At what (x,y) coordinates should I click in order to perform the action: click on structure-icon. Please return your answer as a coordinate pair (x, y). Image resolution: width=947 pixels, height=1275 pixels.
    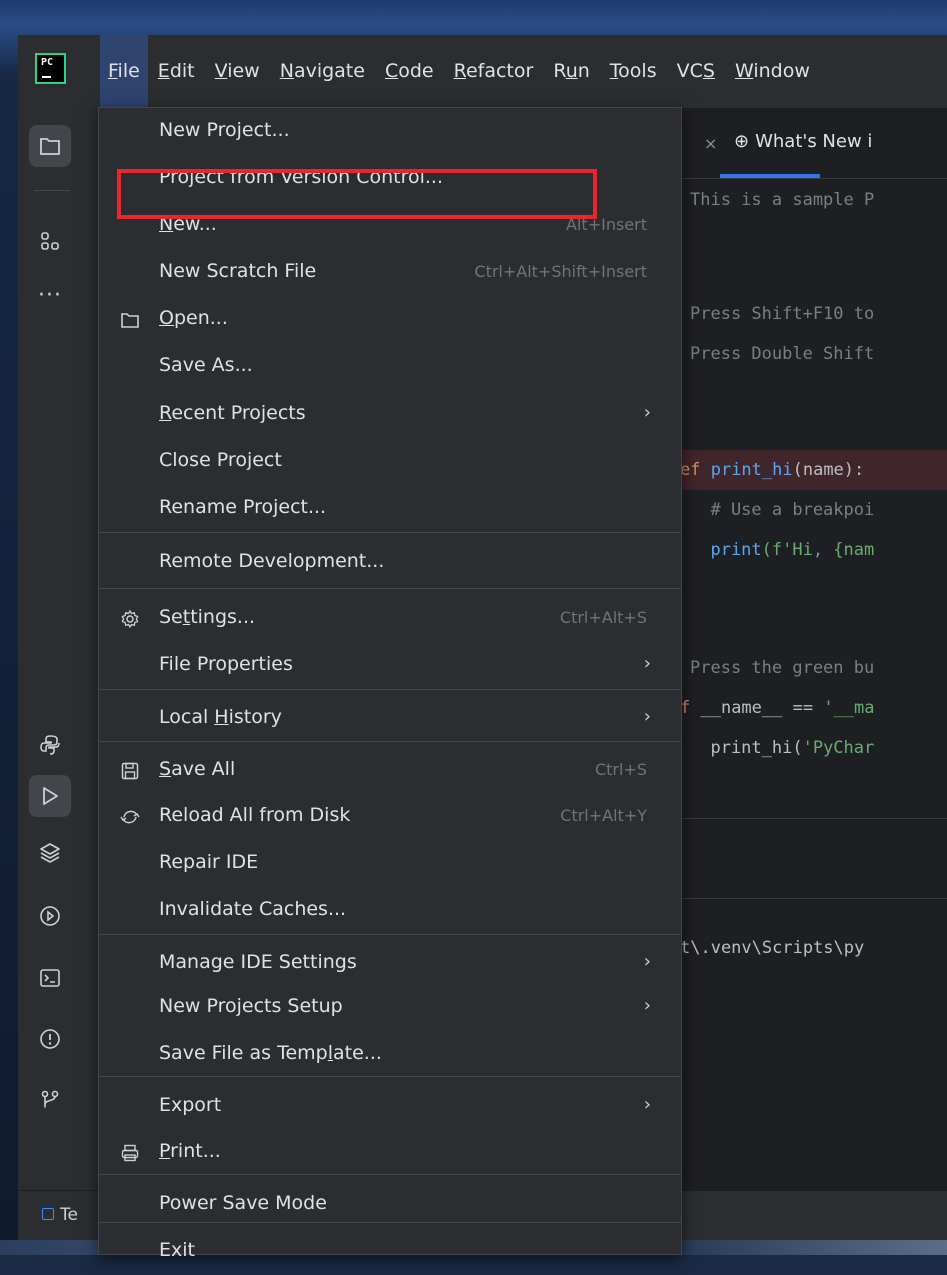
    Looking at the image, I should click on (50, 241).